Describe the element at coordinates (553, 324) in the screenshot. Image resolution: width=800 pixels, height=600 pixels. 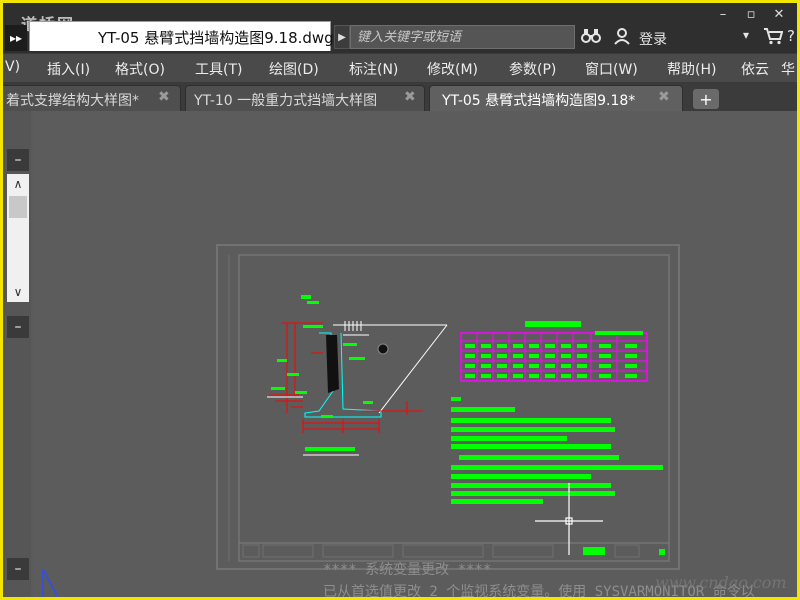
I see `table-title` at that location.